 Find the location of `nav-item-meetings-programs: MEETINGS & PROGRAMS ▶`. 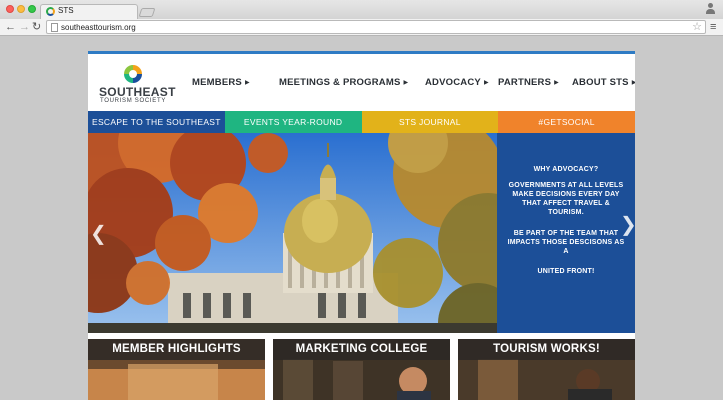

nav-item-meetings-programs: MEETINGS & PROGRAMS ▶ is located at coordinates (343, 82).